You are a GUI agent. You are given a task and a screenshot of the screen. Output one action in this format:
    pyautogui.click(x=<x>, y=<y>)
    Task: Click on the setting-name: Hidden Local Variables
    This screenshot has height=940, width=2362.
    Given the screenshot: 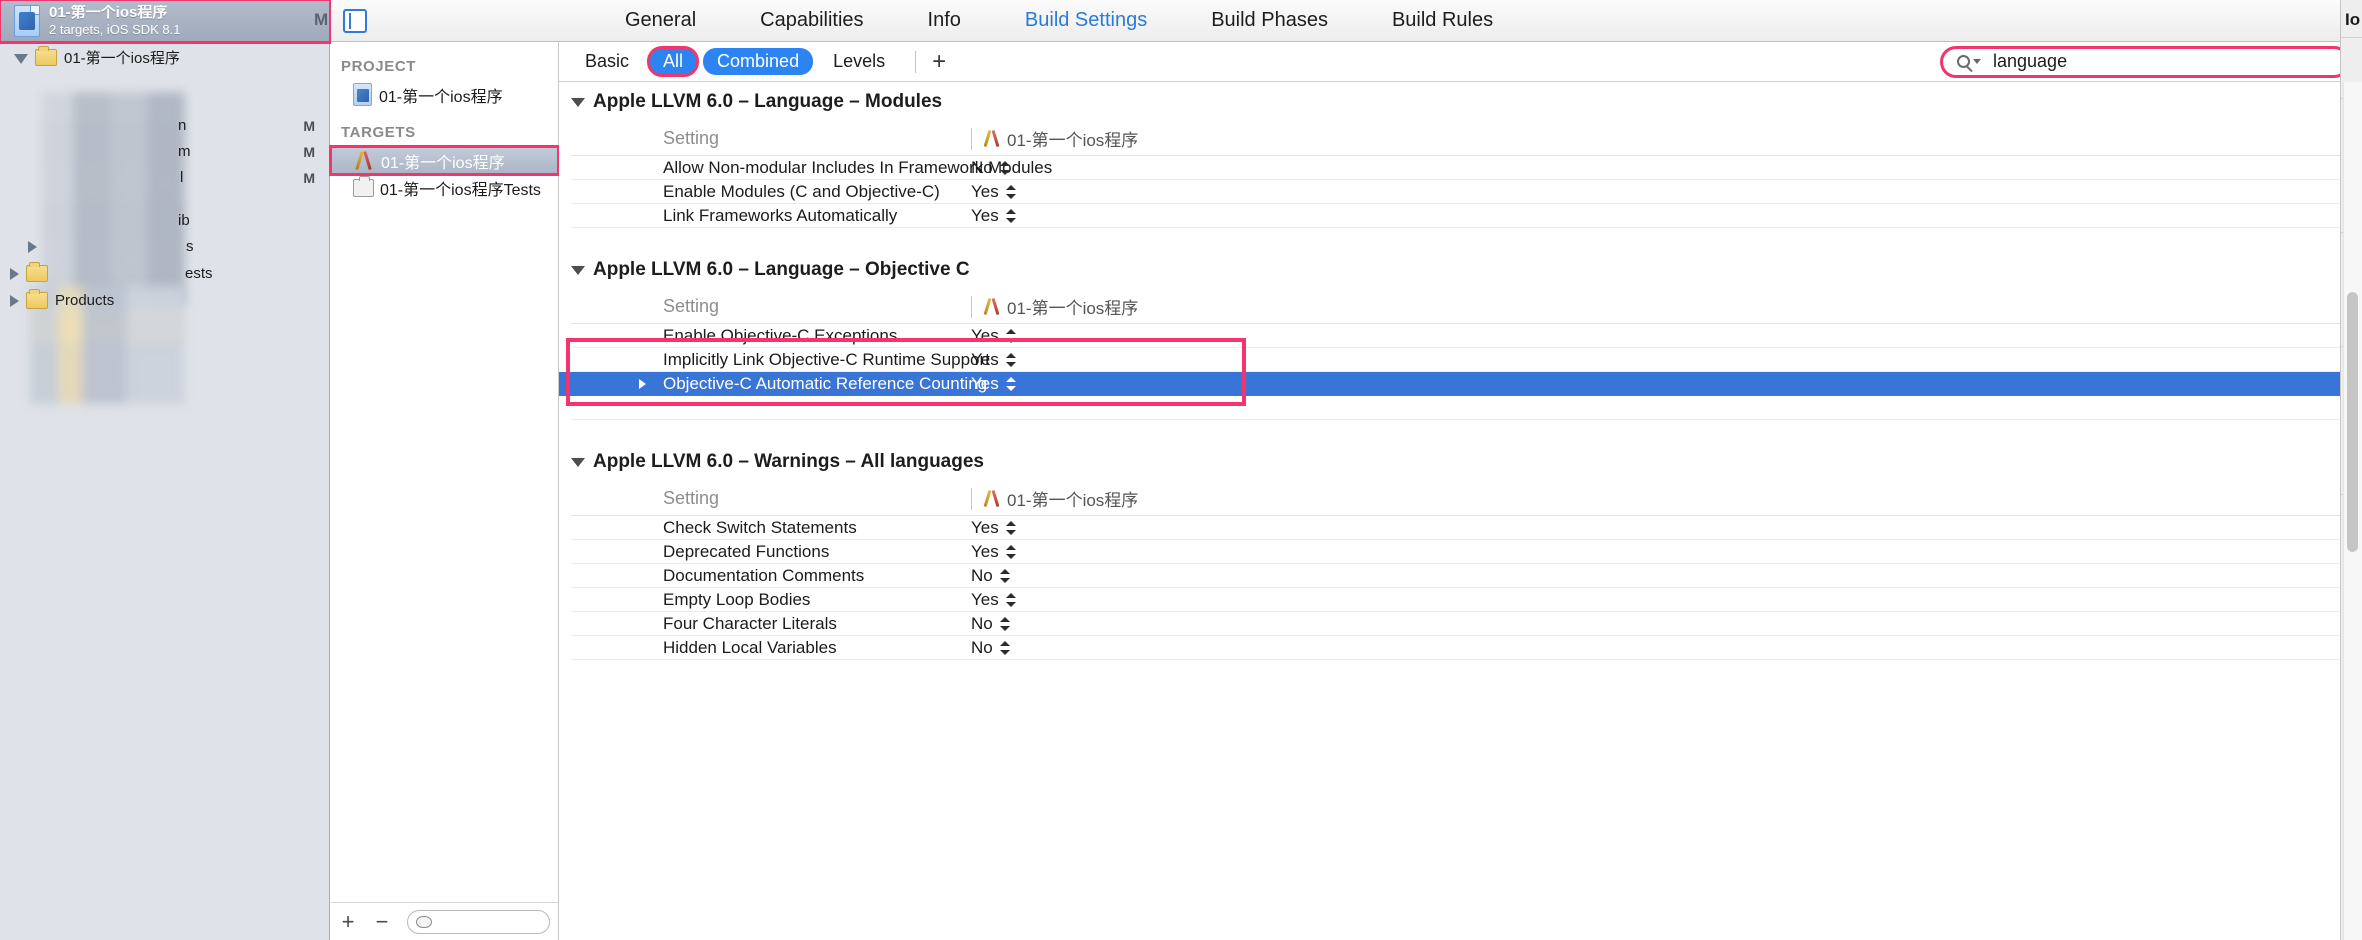 What is the action you would take?
    pyautogui.click(x=750, y=647)
    